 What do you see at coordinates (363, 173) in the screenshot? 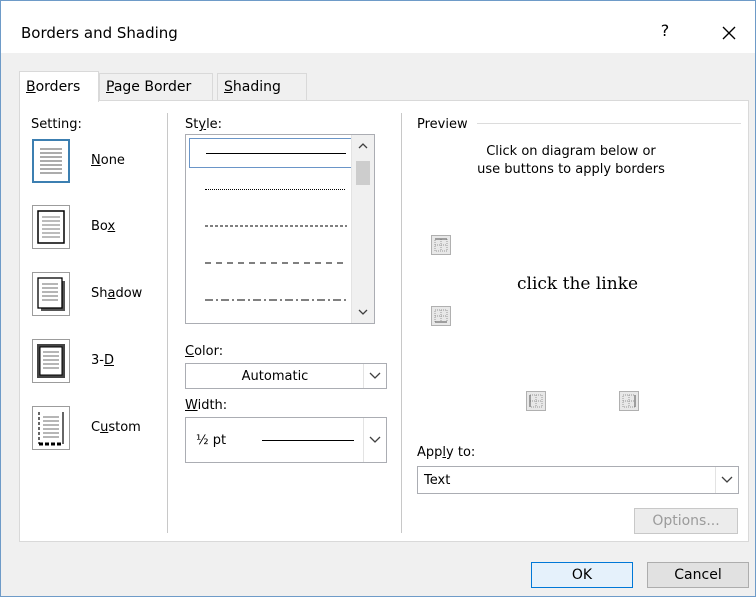
I see `scroll-thumb` at bounding box center [363, 173].